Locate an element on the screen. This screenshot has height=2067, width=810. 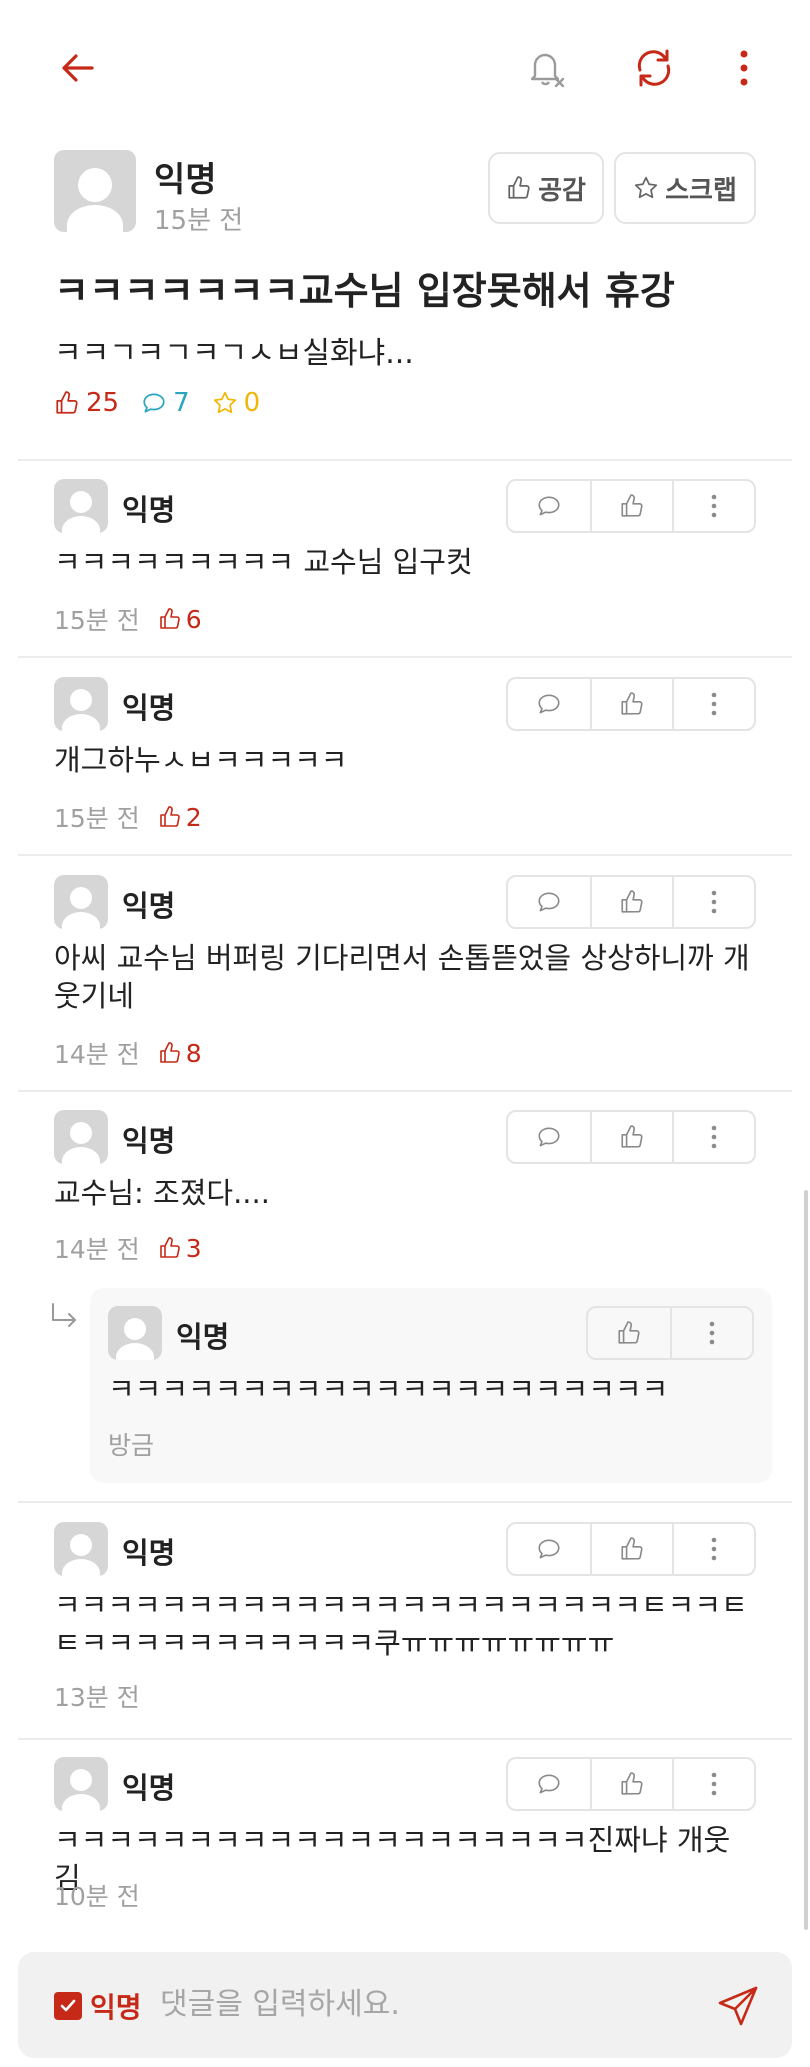
reply-arrow-icon is located at coordinates (64, 1315).